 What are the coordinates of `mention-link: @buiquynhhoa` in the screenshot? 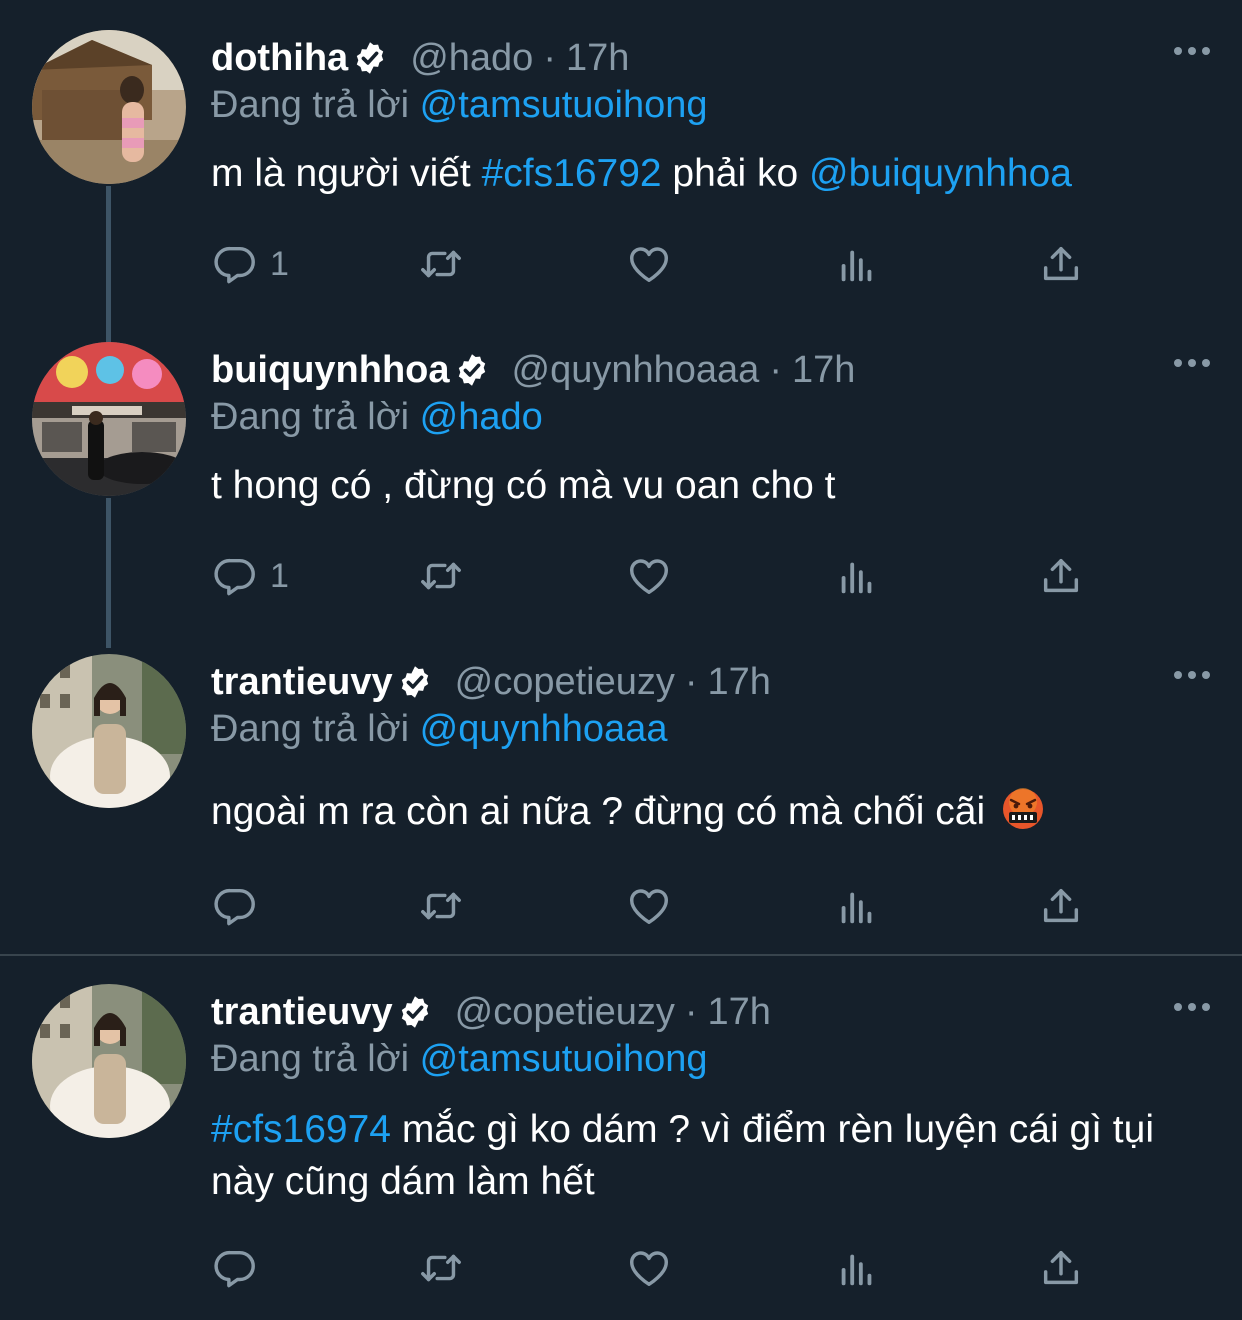 It's located at (940, 173).